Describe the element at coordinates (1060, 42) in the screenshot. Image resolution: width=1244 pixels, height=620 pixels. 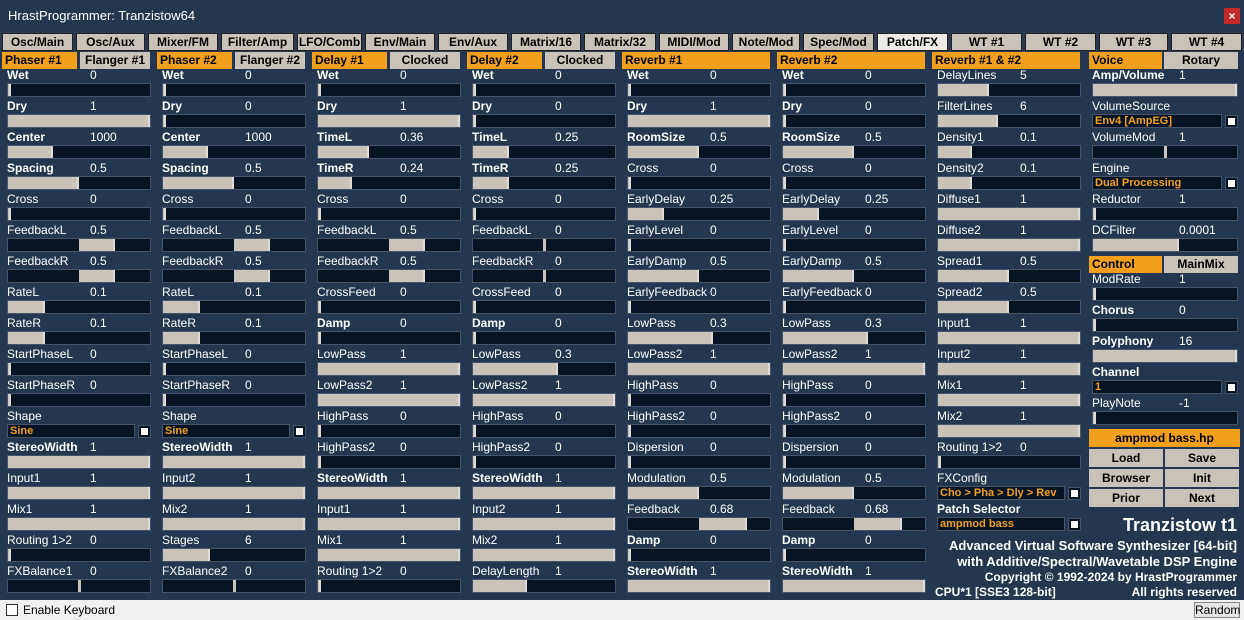
I see `tab-wt-2: WT #2` at that location.